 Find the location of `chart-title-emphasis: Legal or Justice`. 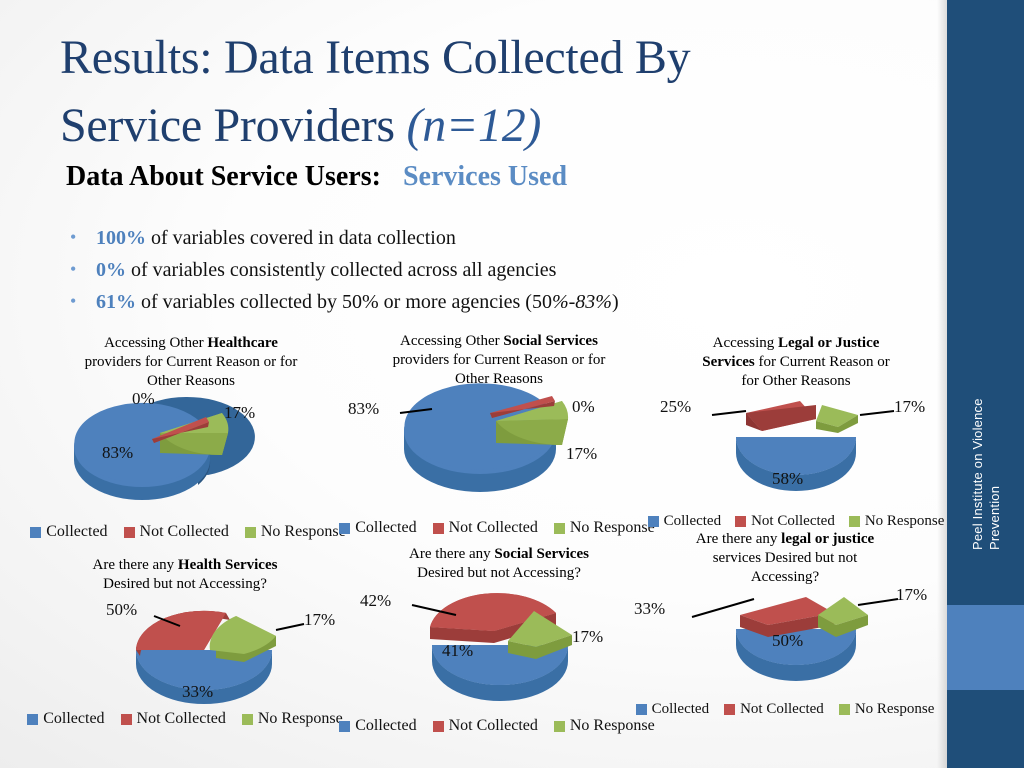

chart-title-emphasis: Legal or Justice is located at coordinates (829, 343).